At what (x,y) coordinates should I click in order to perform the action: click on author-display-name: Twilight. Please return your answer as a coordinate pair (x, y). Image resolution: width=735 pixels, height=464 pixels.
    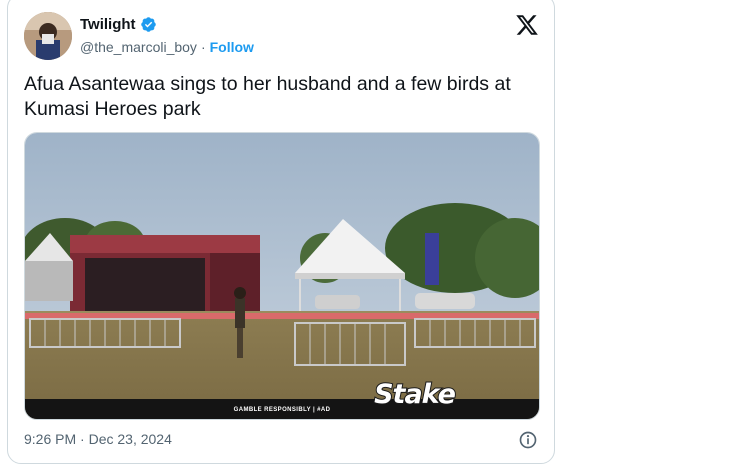
    Looking at the image, I should click on (108, 24).